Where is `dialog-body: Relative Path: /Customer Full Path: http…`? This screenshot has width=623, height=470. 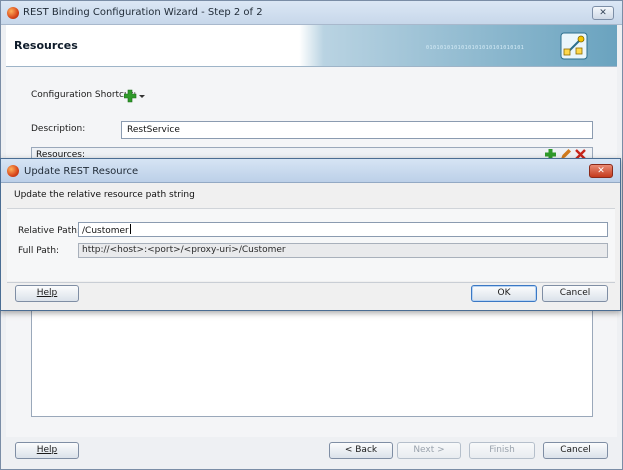
dialog-body: Relative Path: /Customer Full Path: http… is located at coordinates (311, 245).